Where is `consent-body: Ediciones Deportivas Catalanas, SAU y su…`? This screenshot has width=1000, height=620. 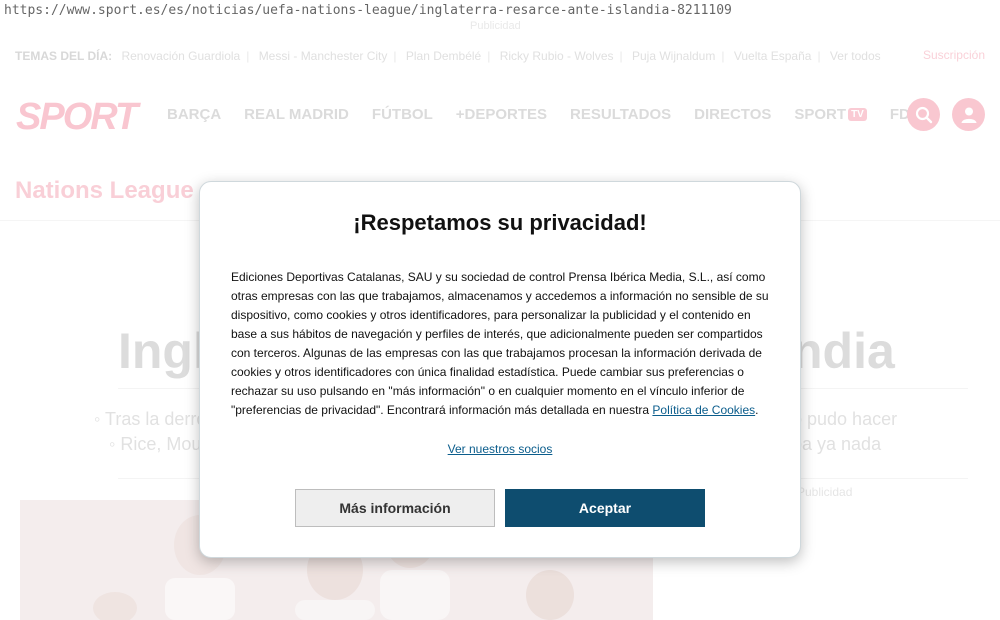 consent-body: Ediciones Deportivas Catalanas, SAU y su… is located at coordinates (500, 343).